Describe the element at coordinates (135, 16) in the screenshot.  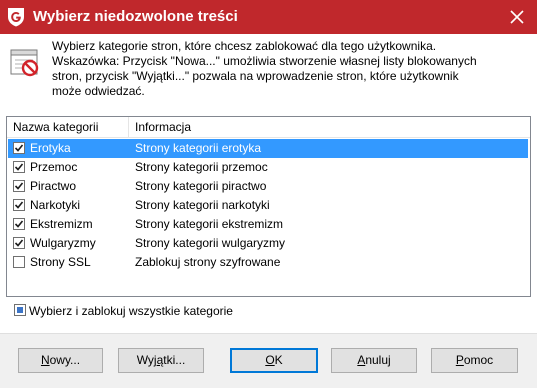
I see `window-title: Wybierz niedozwolone treści` at that location.